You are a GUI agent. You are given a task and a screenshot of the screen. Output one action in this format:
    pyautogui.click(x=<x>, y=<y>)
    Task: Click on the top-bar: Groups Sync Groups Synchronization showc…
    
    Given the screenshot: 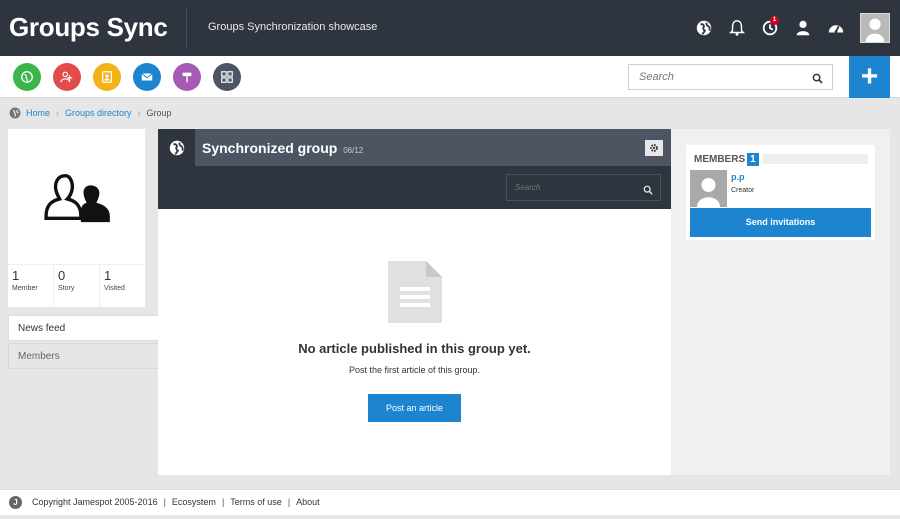 What is the action you would take?
    pyautogui.click(x=450, y=28)
    